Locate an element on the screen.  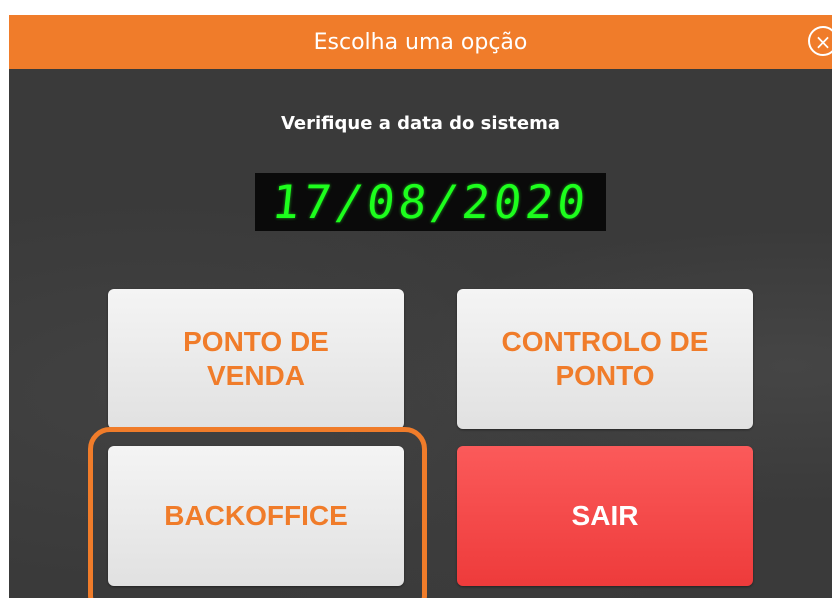
controlo-de-ponto-label: CONTROLO DE PONTO is located at coordinates (605, 359).